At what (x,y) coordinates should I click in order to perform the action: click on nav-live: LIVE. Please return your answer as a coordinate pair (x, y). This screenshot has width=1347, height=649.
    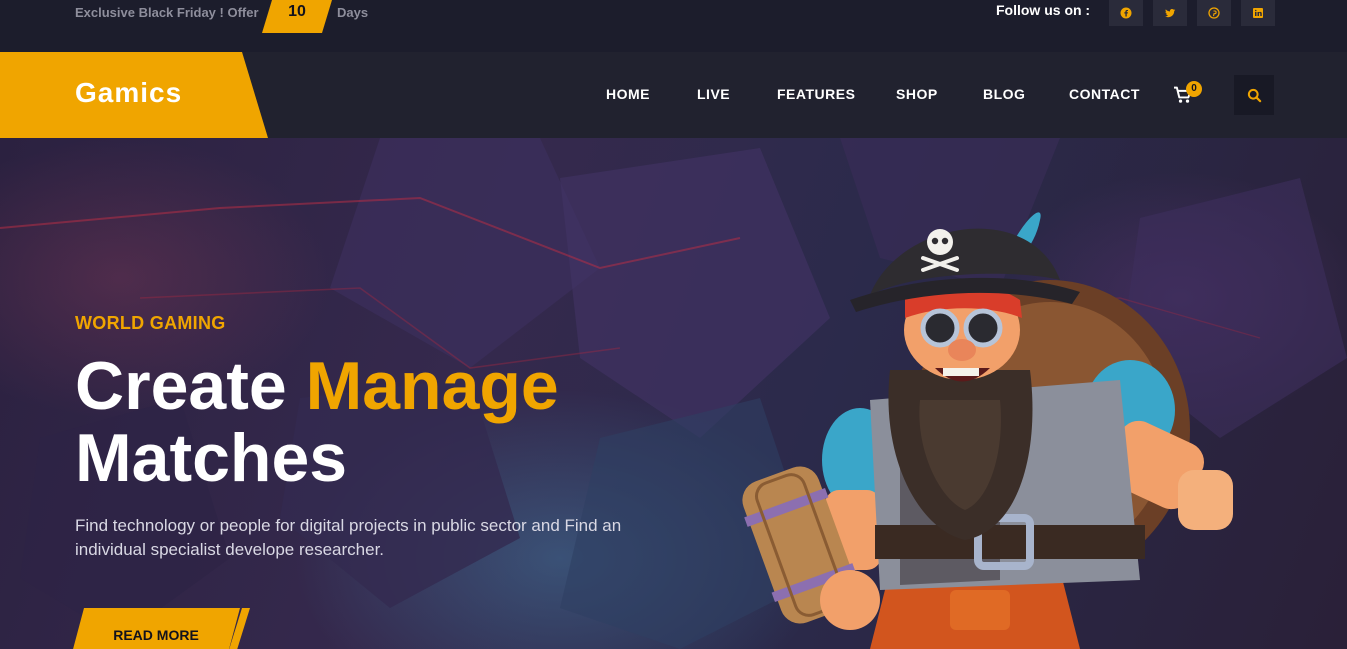
    Looking at the image, I should click on (713, 94).